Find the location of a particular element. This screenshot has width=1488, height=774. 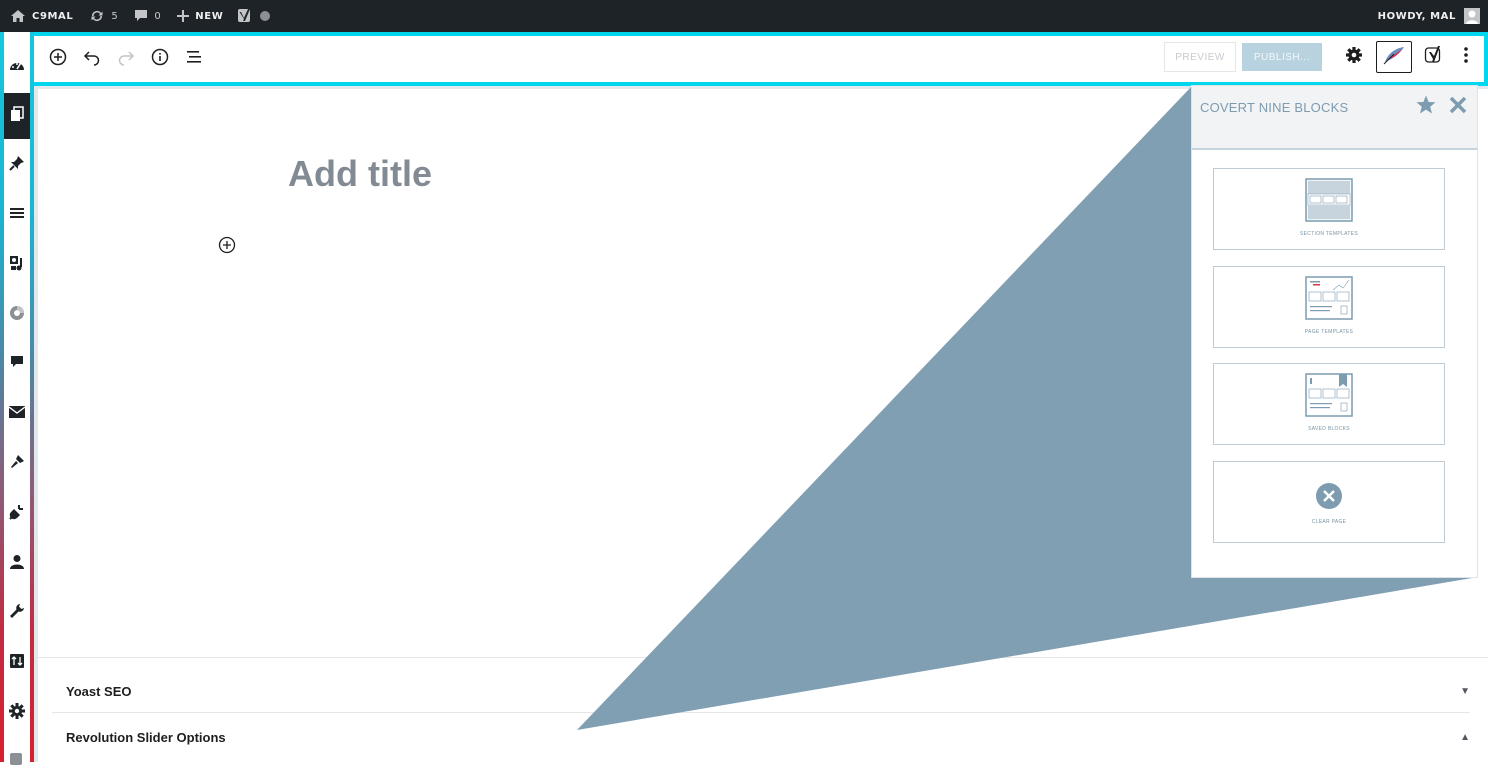

sidebar-item-media is located at coordinates (17, 265).